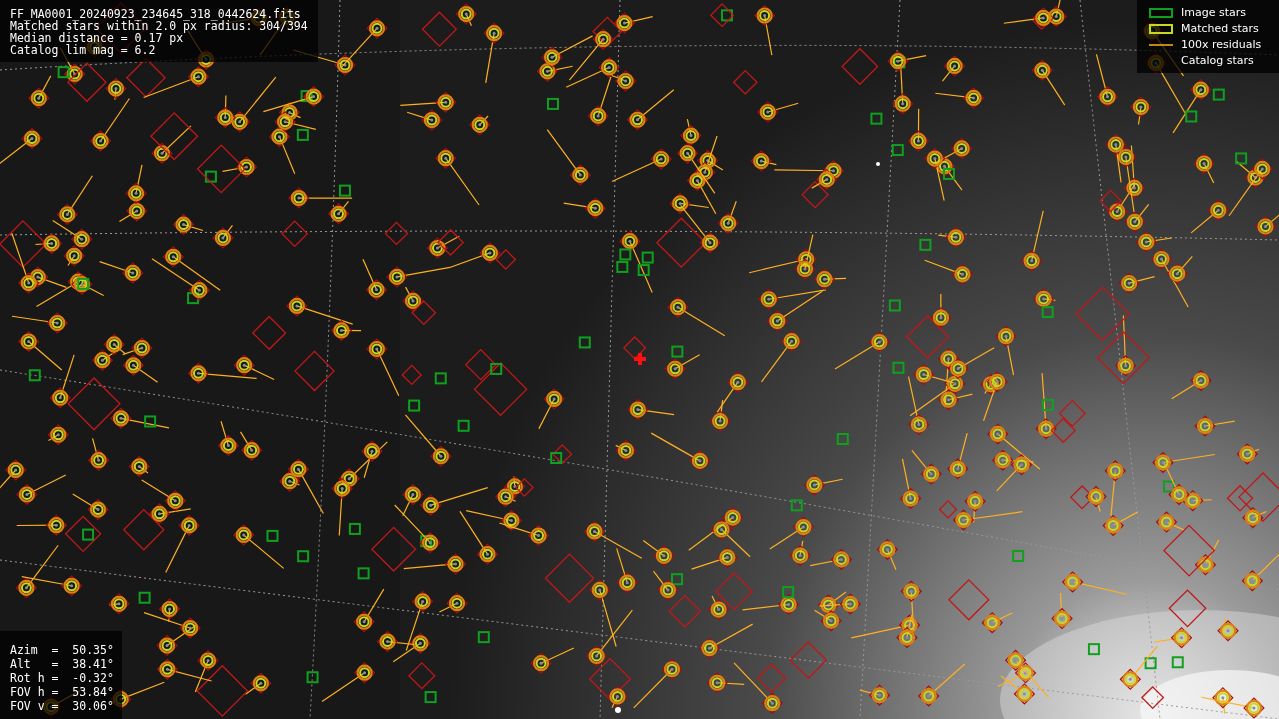  I want to click on pointing-text: Rot h = -0.32°, so click(61, 678).